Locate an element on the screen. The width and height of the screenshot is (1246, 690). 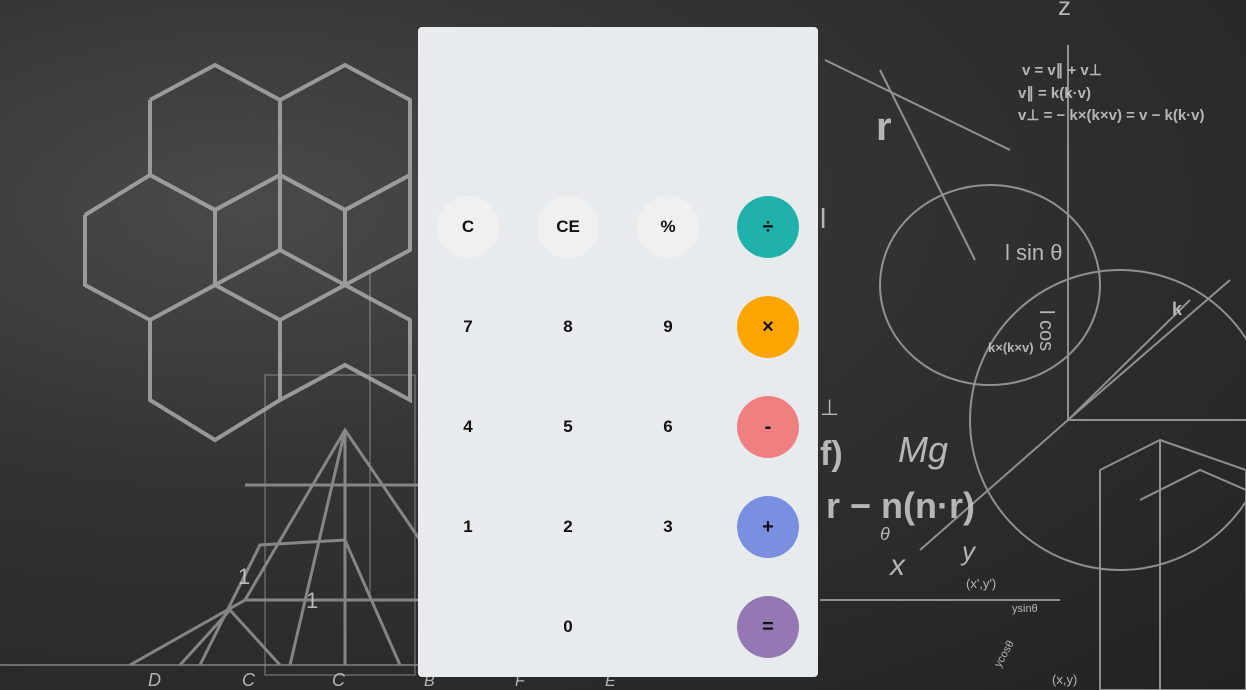
svg-text: l is located at coordinates (823, 218).